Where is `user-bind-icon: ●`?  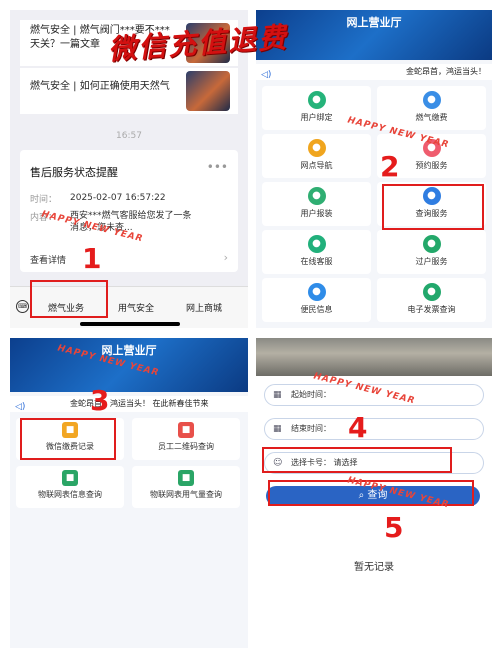 user-bind-icon: ● is located at coordinates (316, 100).